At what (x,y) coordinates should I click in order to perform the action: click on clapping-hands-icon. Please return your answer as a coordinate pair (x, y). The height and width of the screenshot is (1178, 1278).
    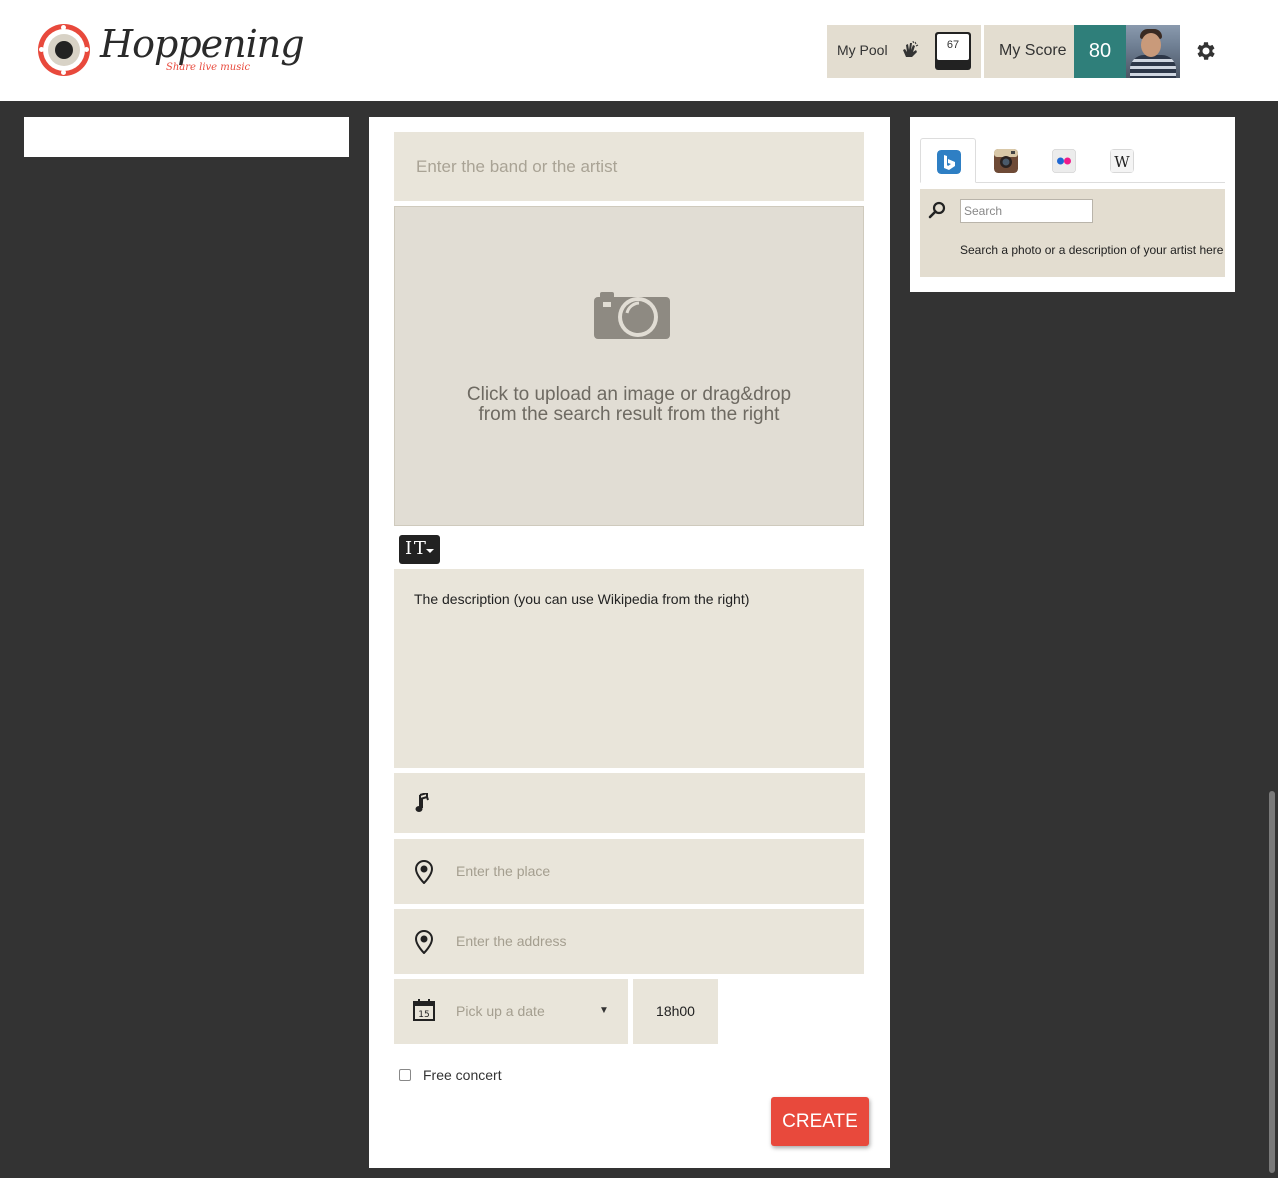
    Looking at the image, I should click on (911, 49).